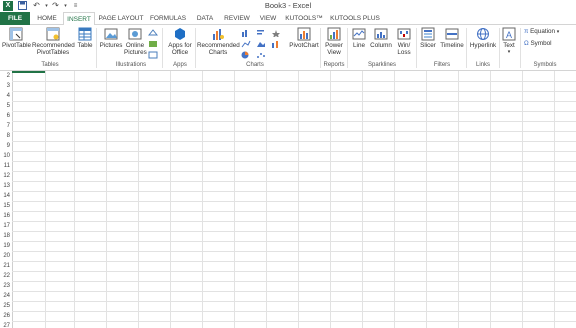  What do you see at coordinates (526, 31) in the screenshot?
I see `pi-icon: π` at bounding box center [526, 31].